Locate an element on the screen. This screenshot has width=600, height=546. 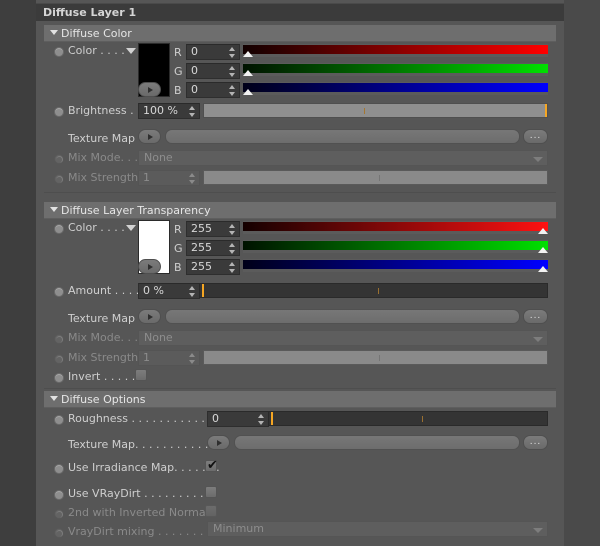
mix-strength-value-1: 1 is located at coordinates (146, 177).